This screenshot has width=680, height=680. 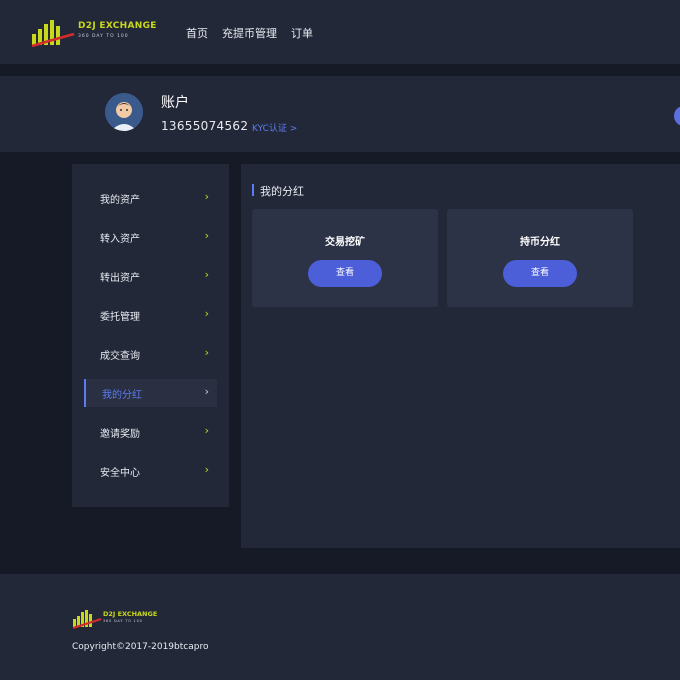 I want to click on sidebar-item-label: 委托管理, so click(x=120, y=317).